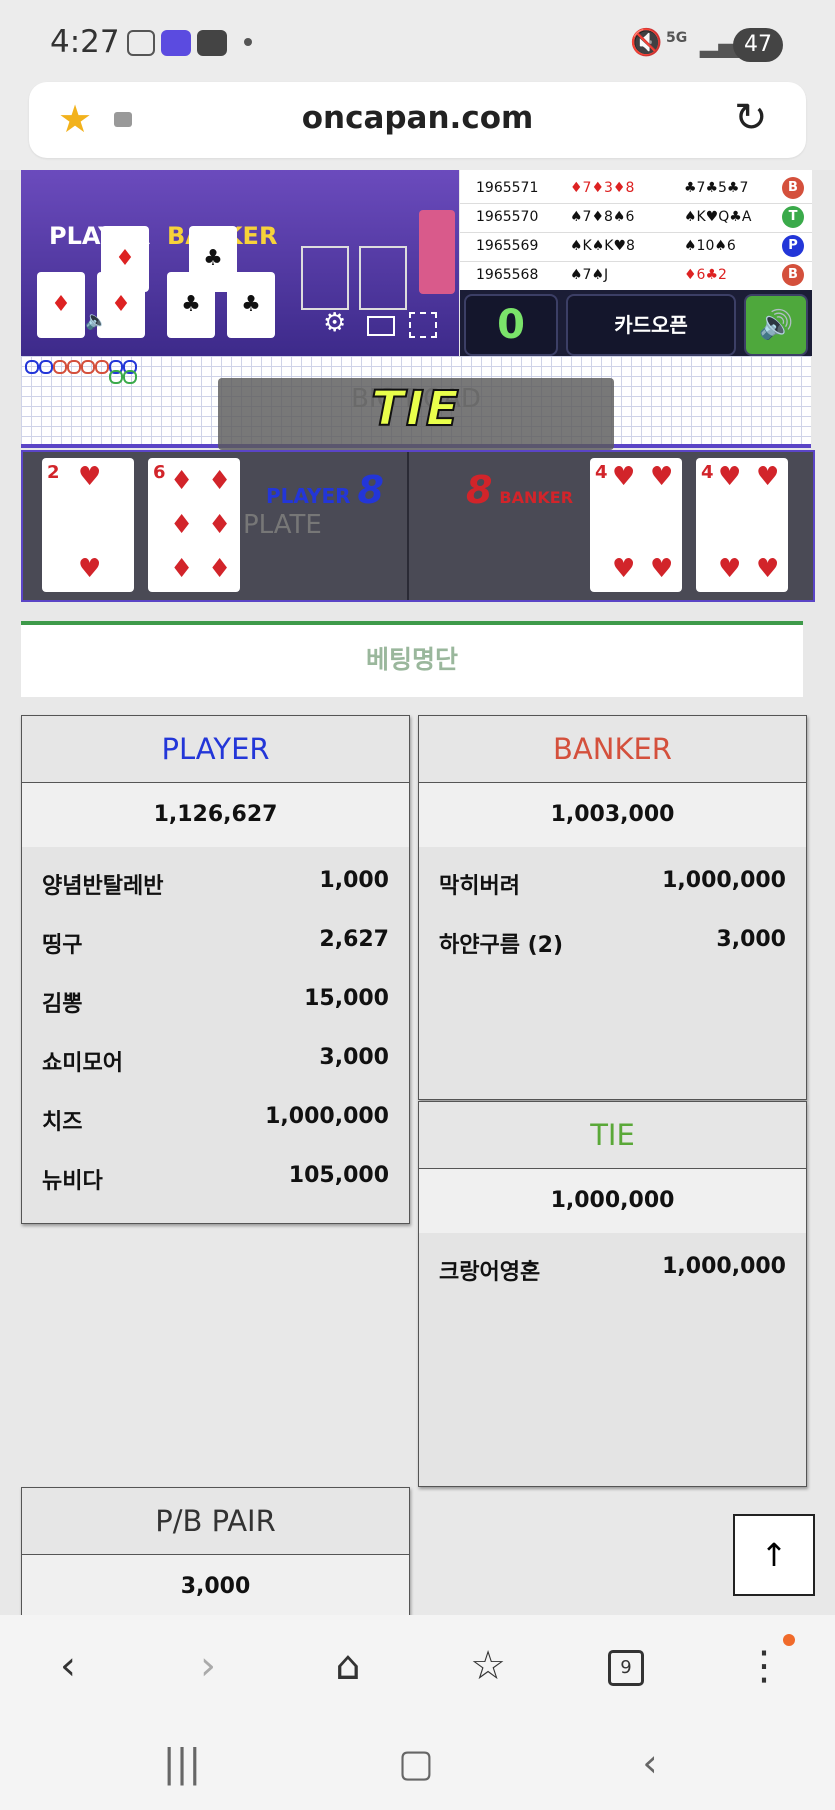 Image resolution: width=835 pixels, height=1810 pixels. Describe the element at coordinates (194, 525) in the screenshot. I see `player-card-2: 6 ♦ ♦ ♦ ♦ ♦ ♦` at that location.